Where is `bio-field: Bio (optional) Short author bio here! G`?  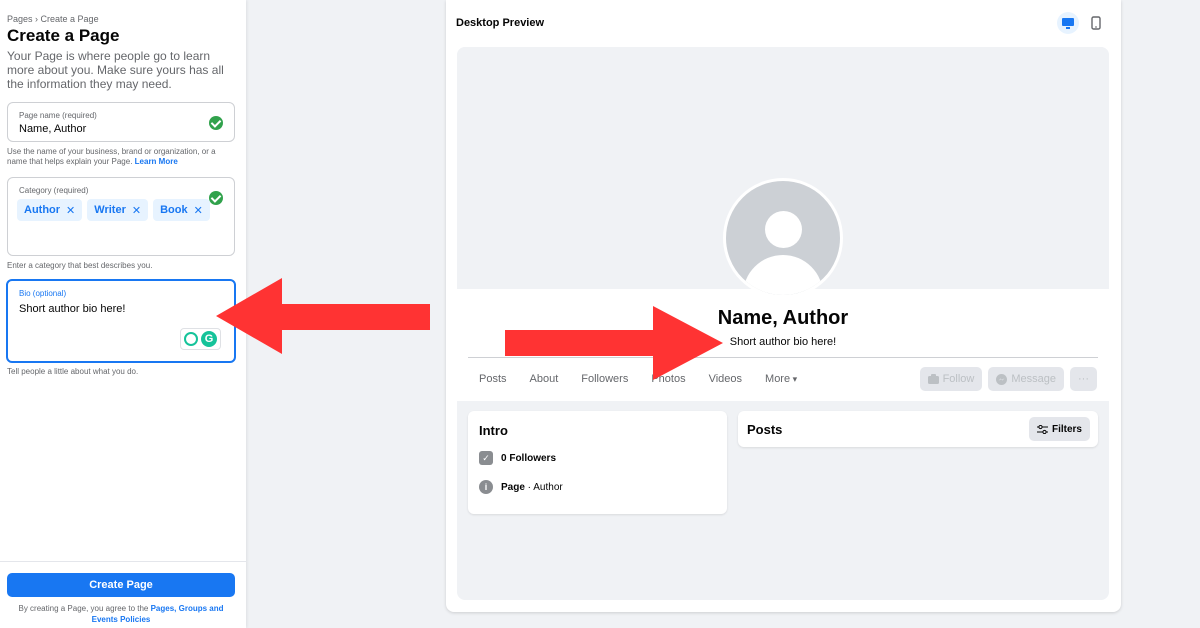 bio-field: Bio (optional) Short author bio here! G is located at coordinates (121, 321).